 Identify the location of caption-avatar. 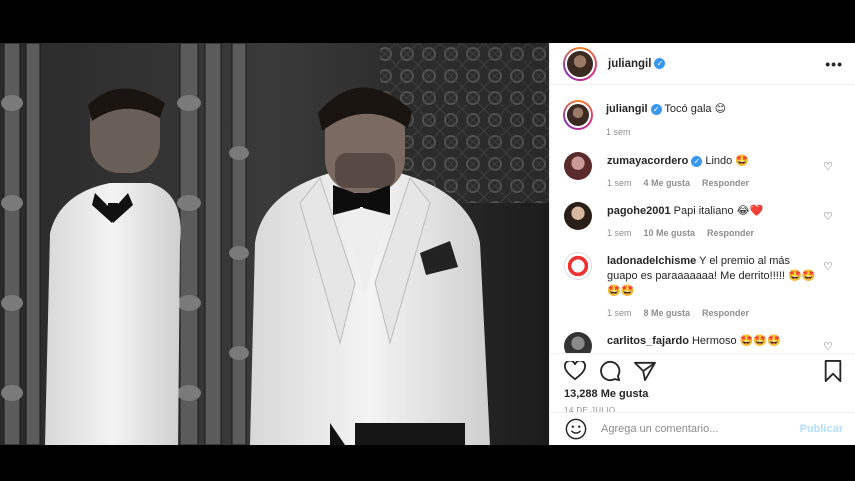
(578, 115).